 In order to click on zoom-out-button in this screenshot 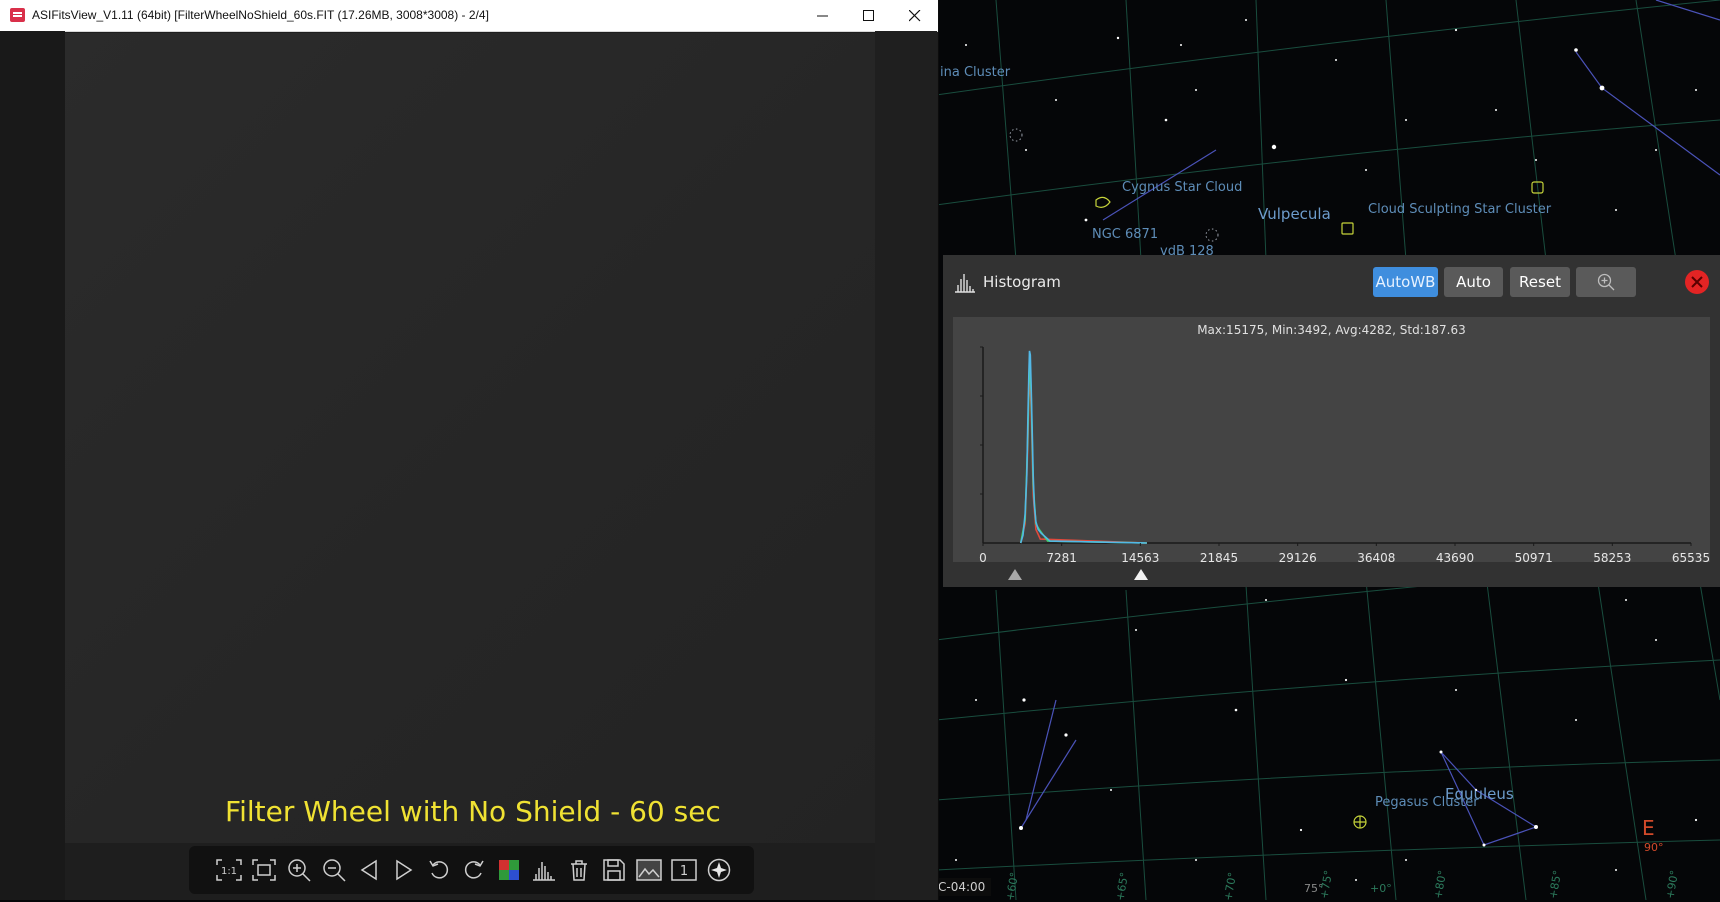, I will do `click(333, 870)`.